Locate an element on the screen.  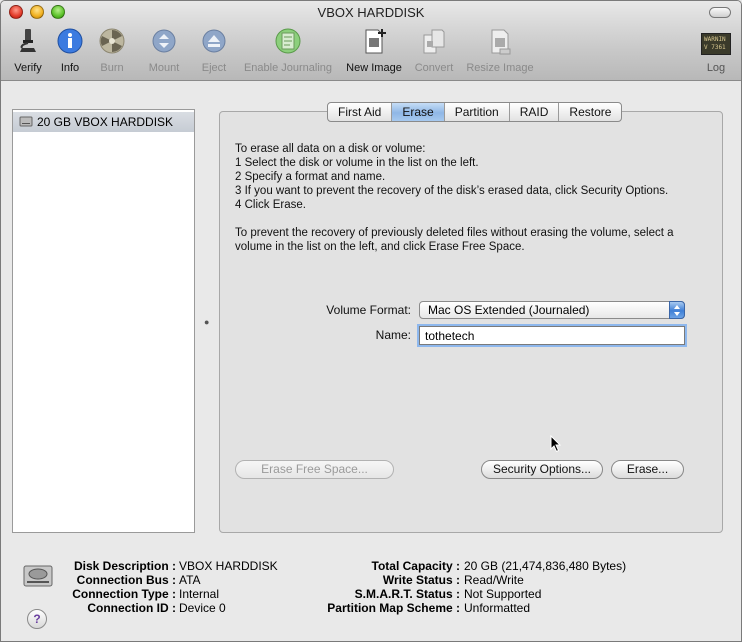
resize-image-button: Resize Image is located at coordinates (500, 52).